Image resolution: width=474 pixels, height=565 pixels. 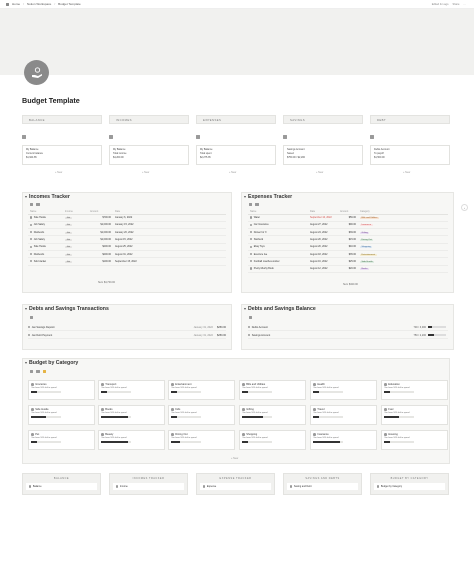 I want to click on table-row: Dividends Job $1,000.00 January 20, 2022, so click(x=127, y=232).